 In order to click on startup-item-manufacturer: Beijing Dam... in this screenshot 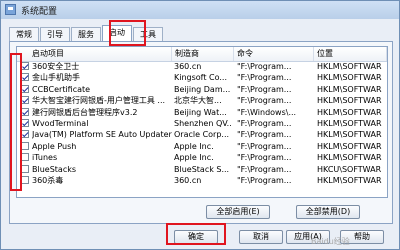, I will do `click(202, 89)`.